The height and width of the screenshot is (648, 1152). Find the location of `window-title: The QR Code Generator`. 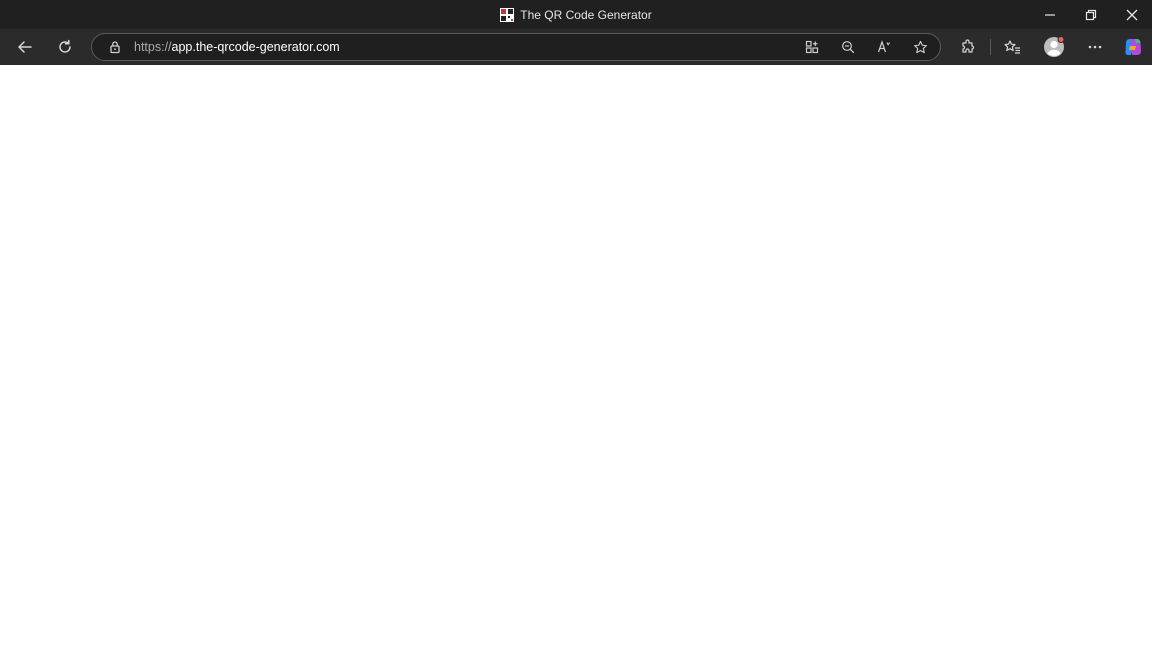

window-title: The QR Code Generator is located at coordinates (586, 14).